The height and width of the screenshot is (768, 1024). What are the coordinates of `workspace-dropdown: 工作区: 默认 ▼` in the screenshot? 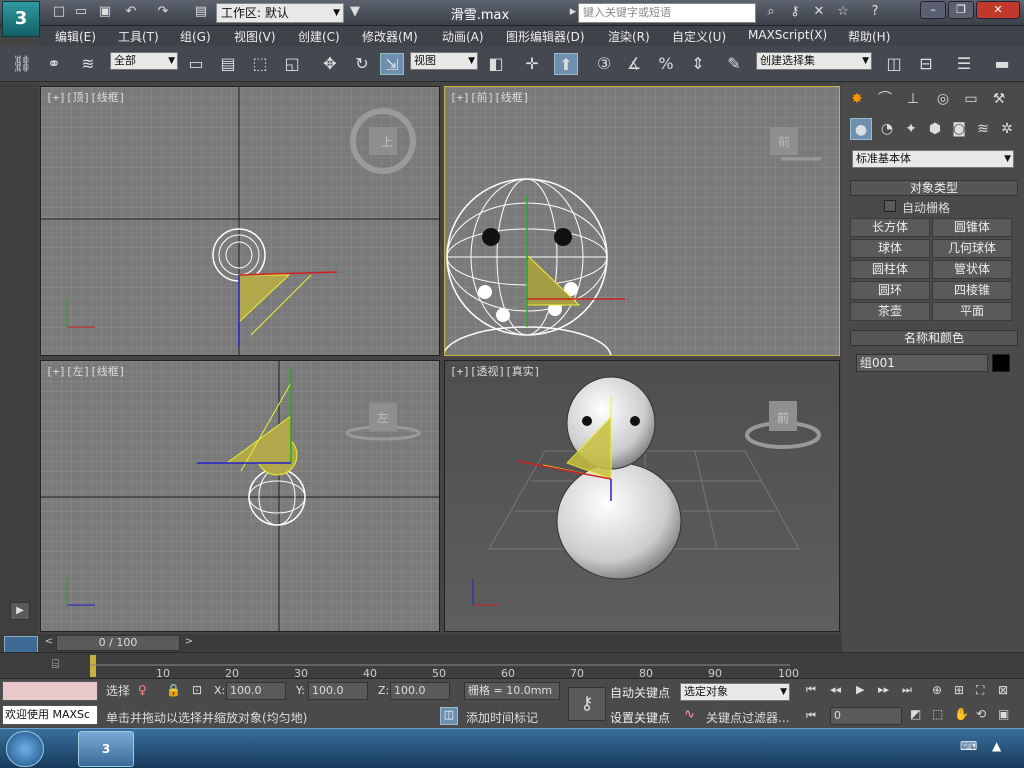 It's located at (280, 13).